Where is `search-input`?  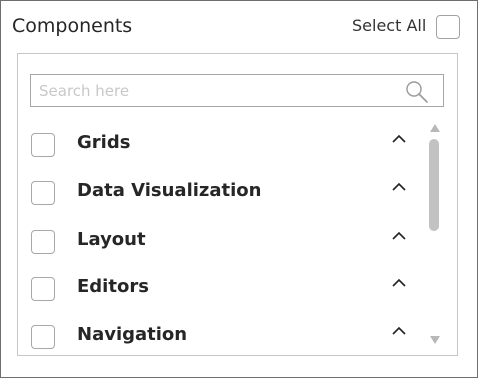
search-input is located at coordinates (214, 91).